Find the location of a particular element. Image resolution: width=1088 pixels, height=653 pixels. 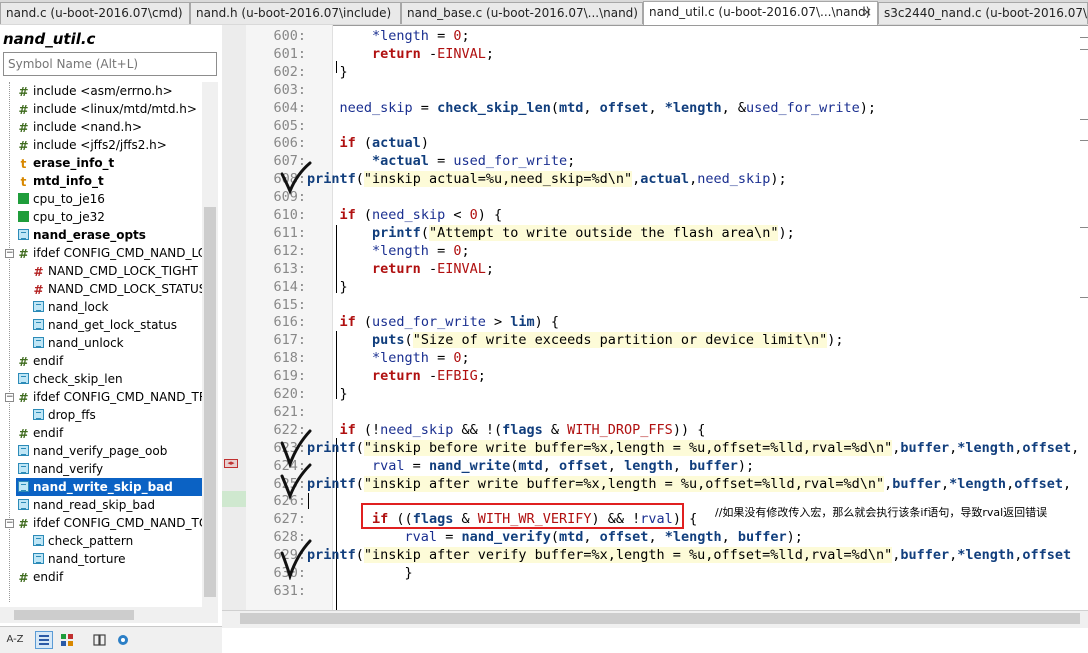

symbol-list-item: nand_verify is located at coordinates (62, 469).